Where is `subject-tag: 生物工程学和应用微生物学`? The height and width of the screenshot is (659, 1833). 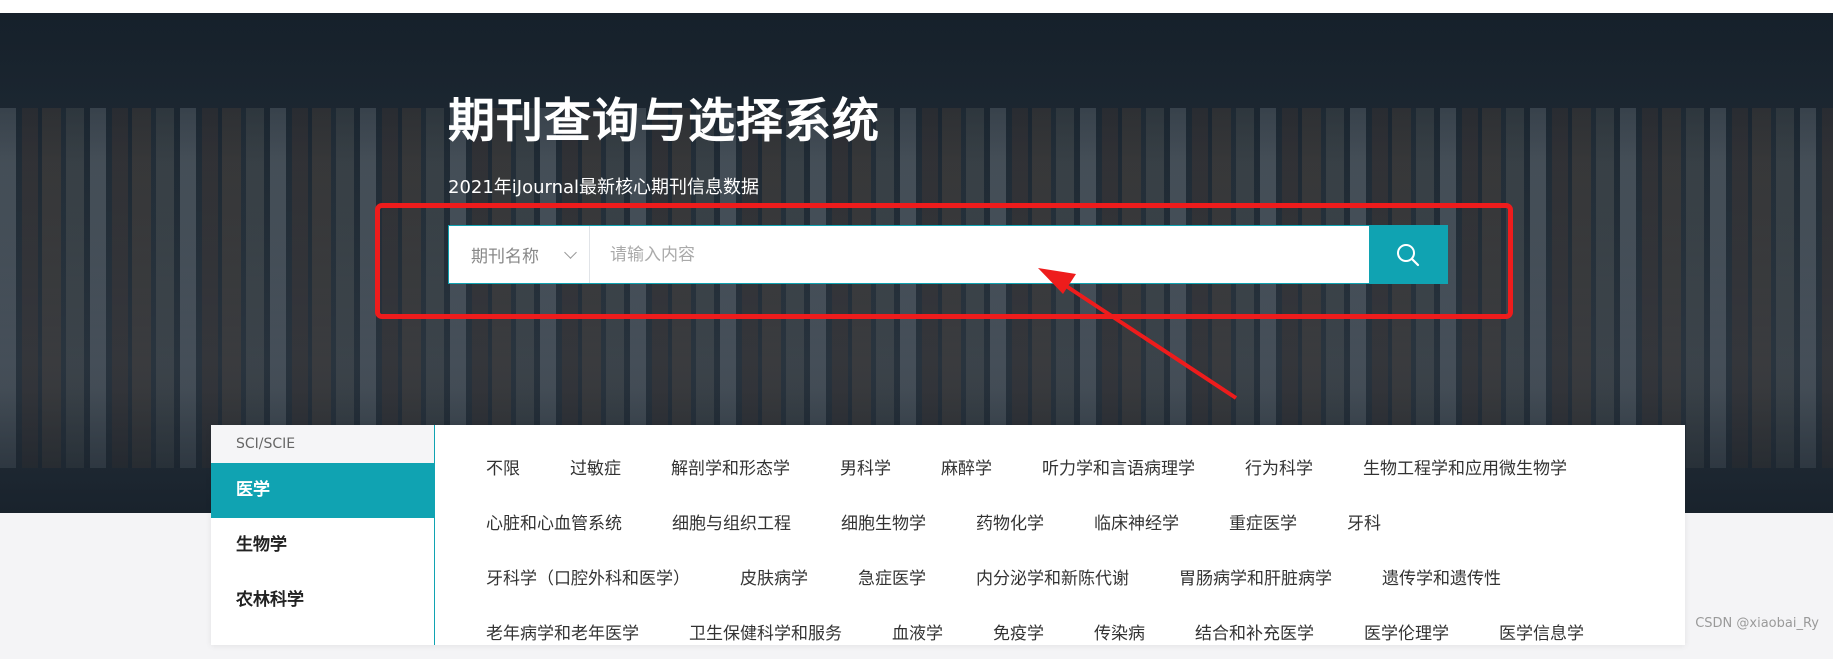 subject-tag: 生物工程学和应用微生物学 is located at coordinates (1465, 466).